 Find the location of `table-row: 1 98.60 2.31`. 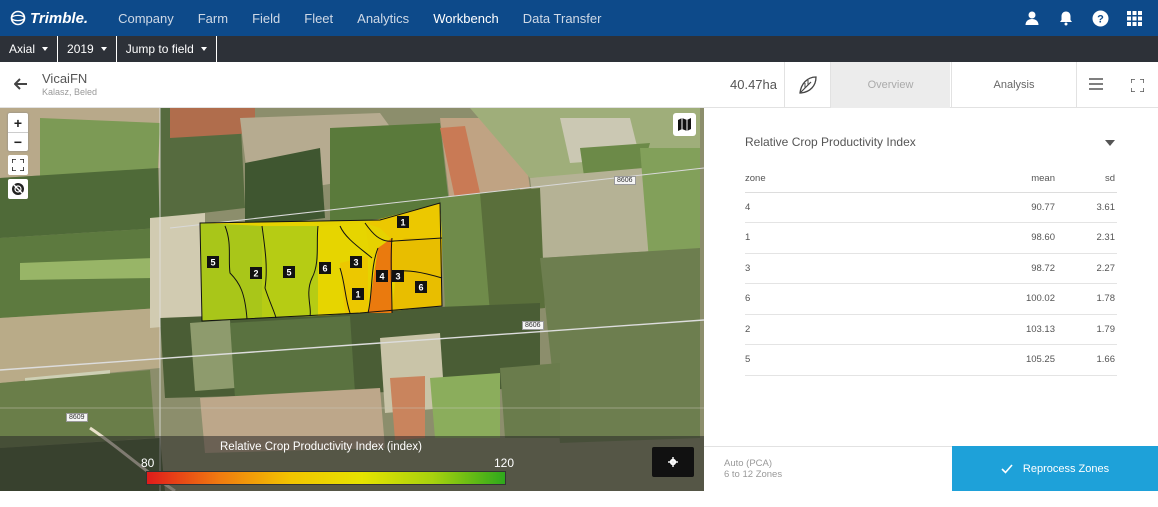

table-row: 1 98.60 2.31 is located at coordinates (931, 238).